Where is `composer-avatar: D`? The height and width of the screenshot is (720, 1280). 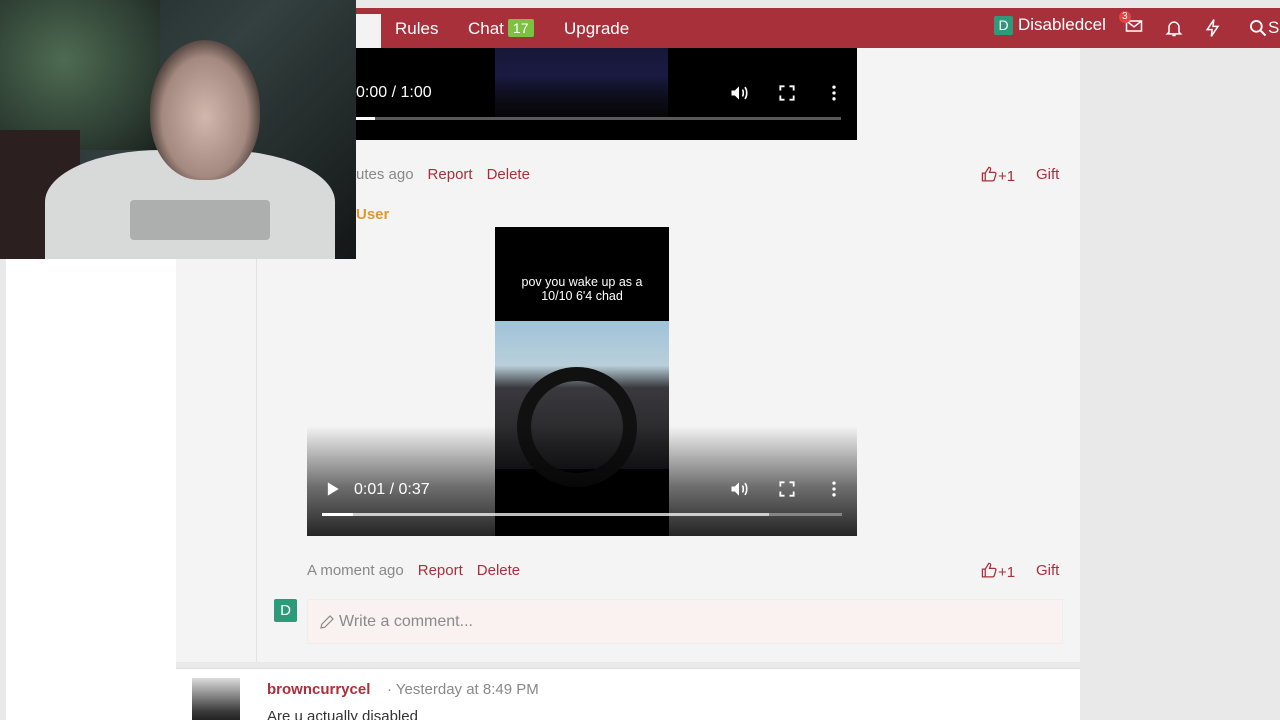
composer-avatar: D is located at coordinates (288, 610).